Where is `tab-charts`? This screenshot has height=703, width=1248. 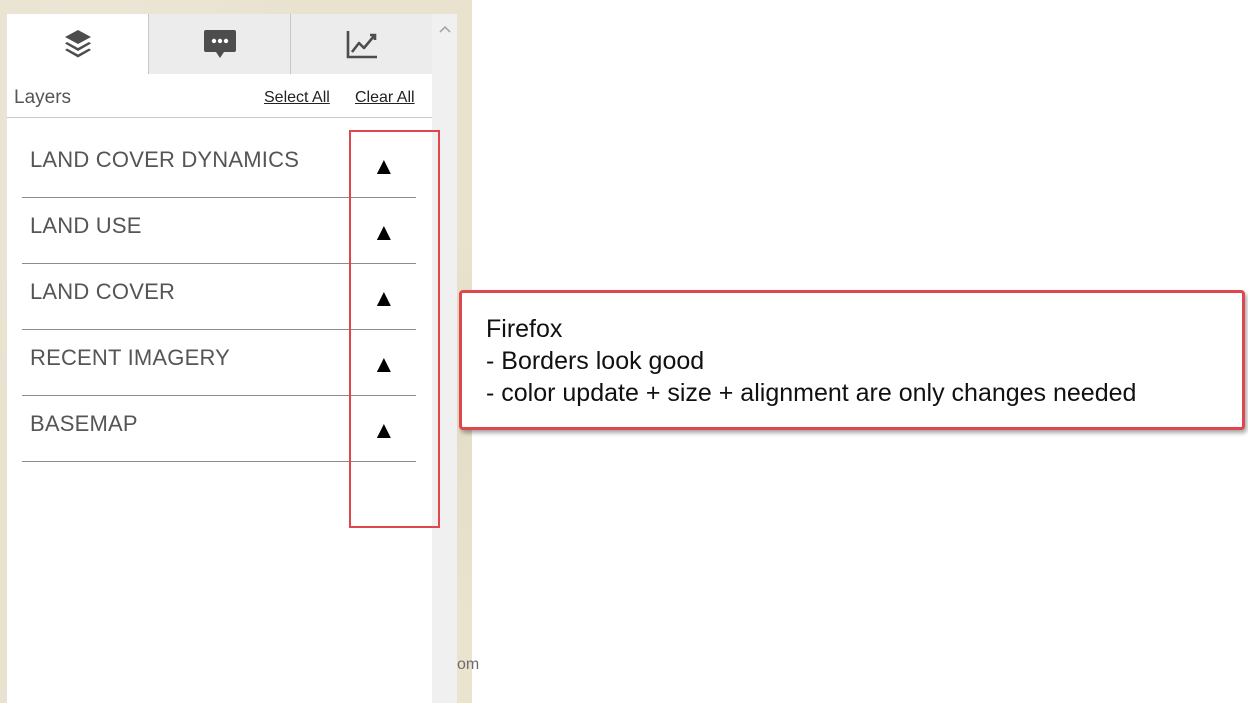 tab-charts is located at coordinates (361, 44).